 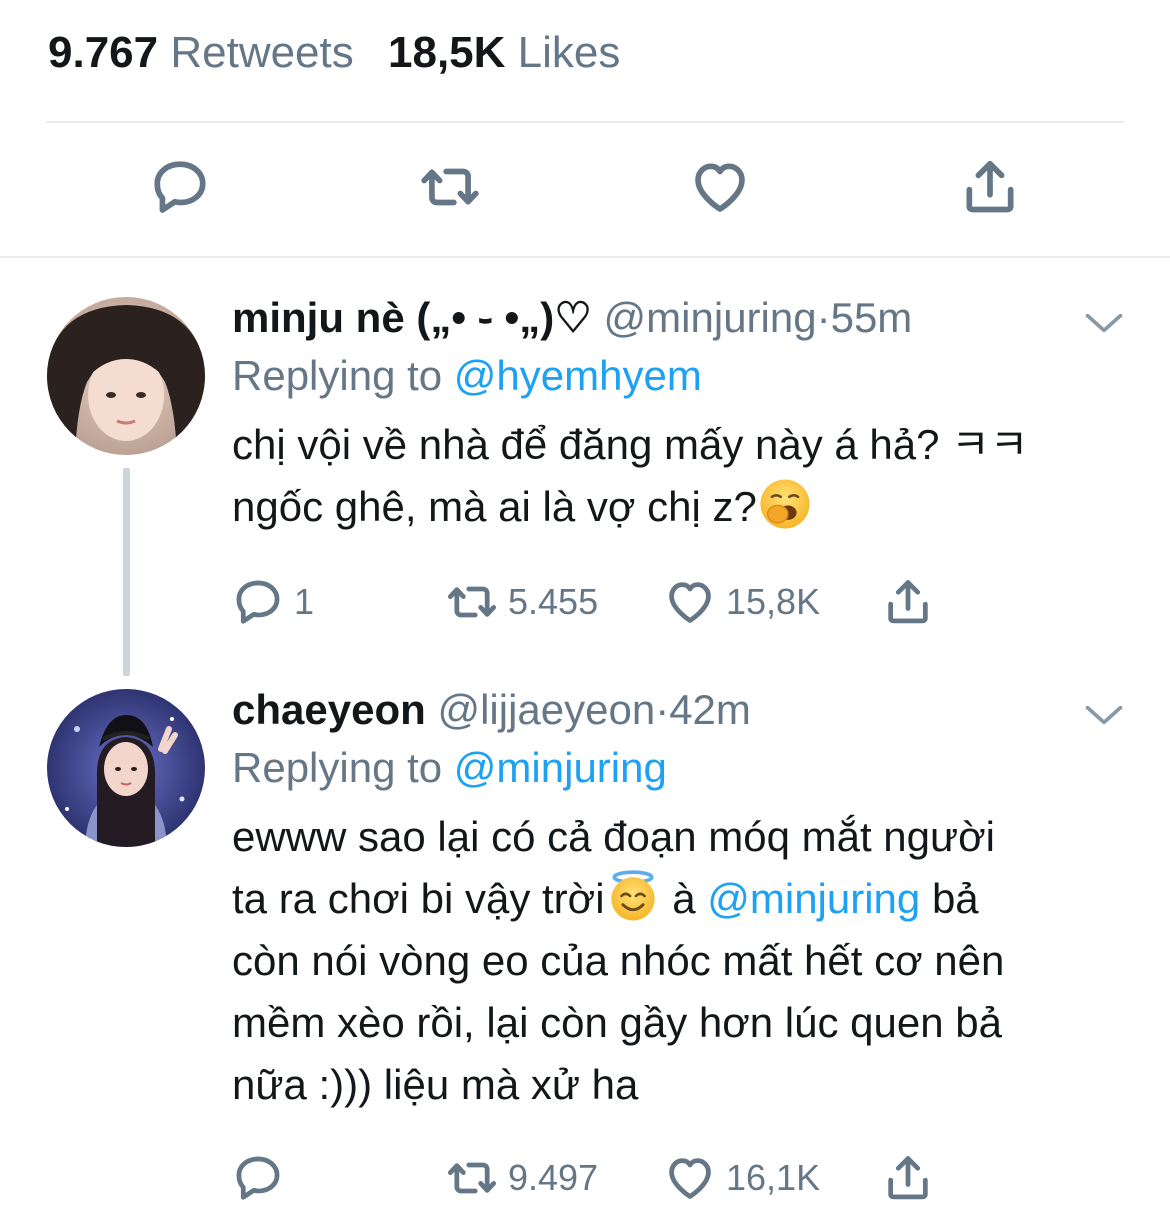 What do you see at coordinates (684, 898) in the screenshot?
I see `tweet-text-segment: à` at bounding box center [684, 898].